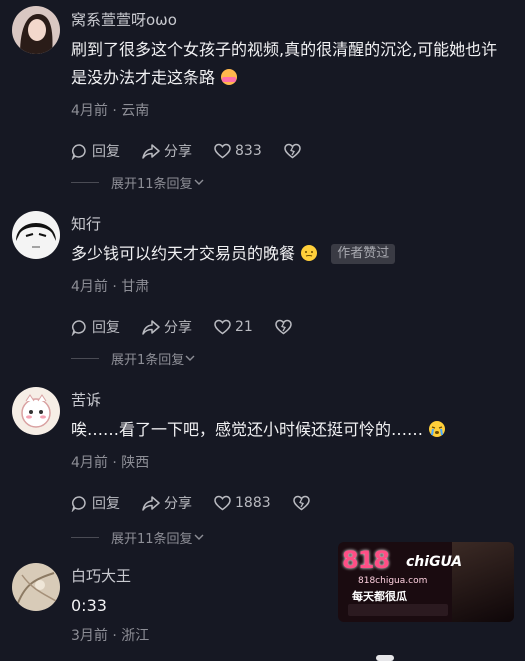 The image size is (525, 661). Describe the element at coordinates (393, 581) in the screenshot. I see `ad-url: 818chigua.com` at that location.